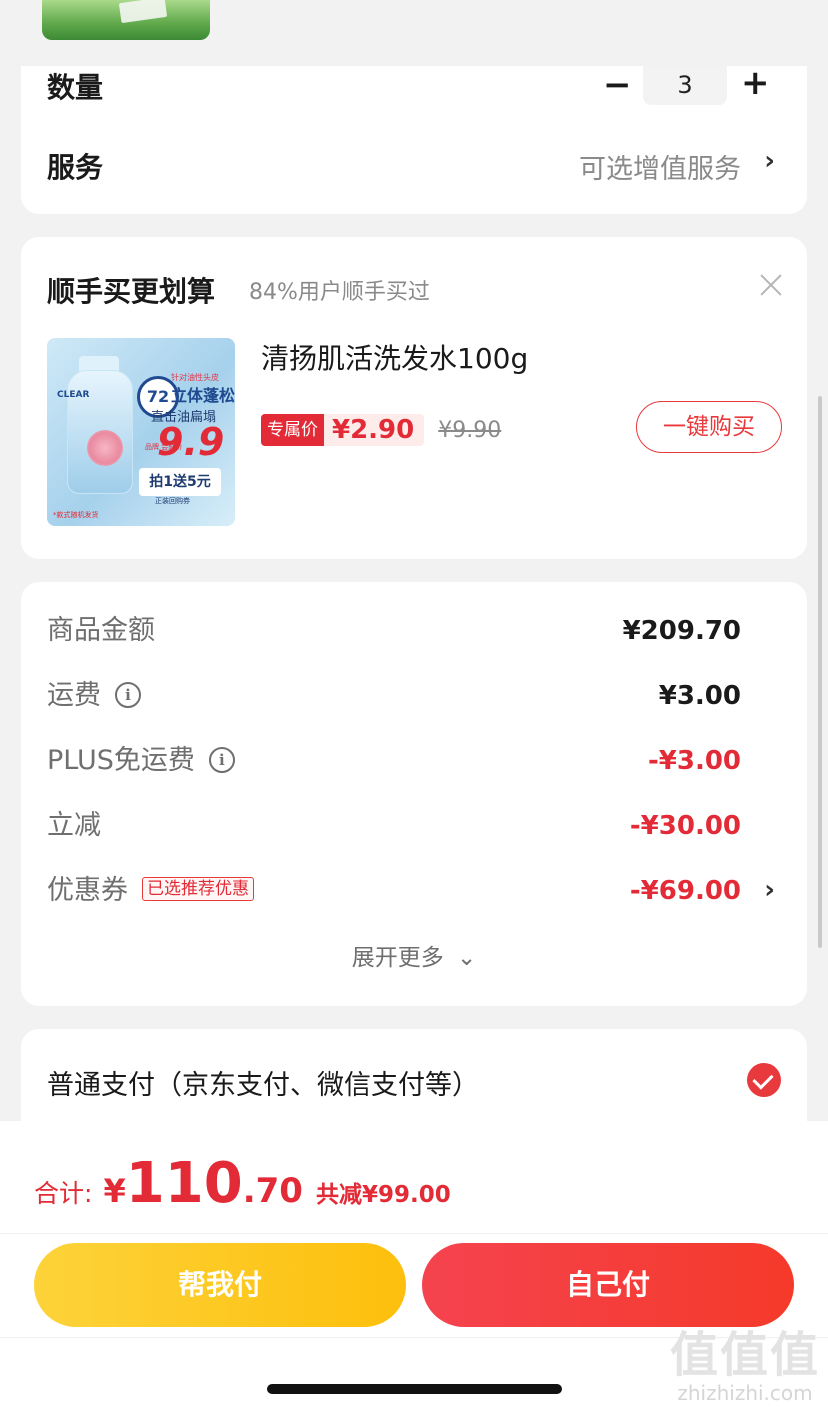 The height and width of the screenshot is (1411, 828). I want to click on coupon-recommended-tag: 已选推荐优惠, so click(198, 888).